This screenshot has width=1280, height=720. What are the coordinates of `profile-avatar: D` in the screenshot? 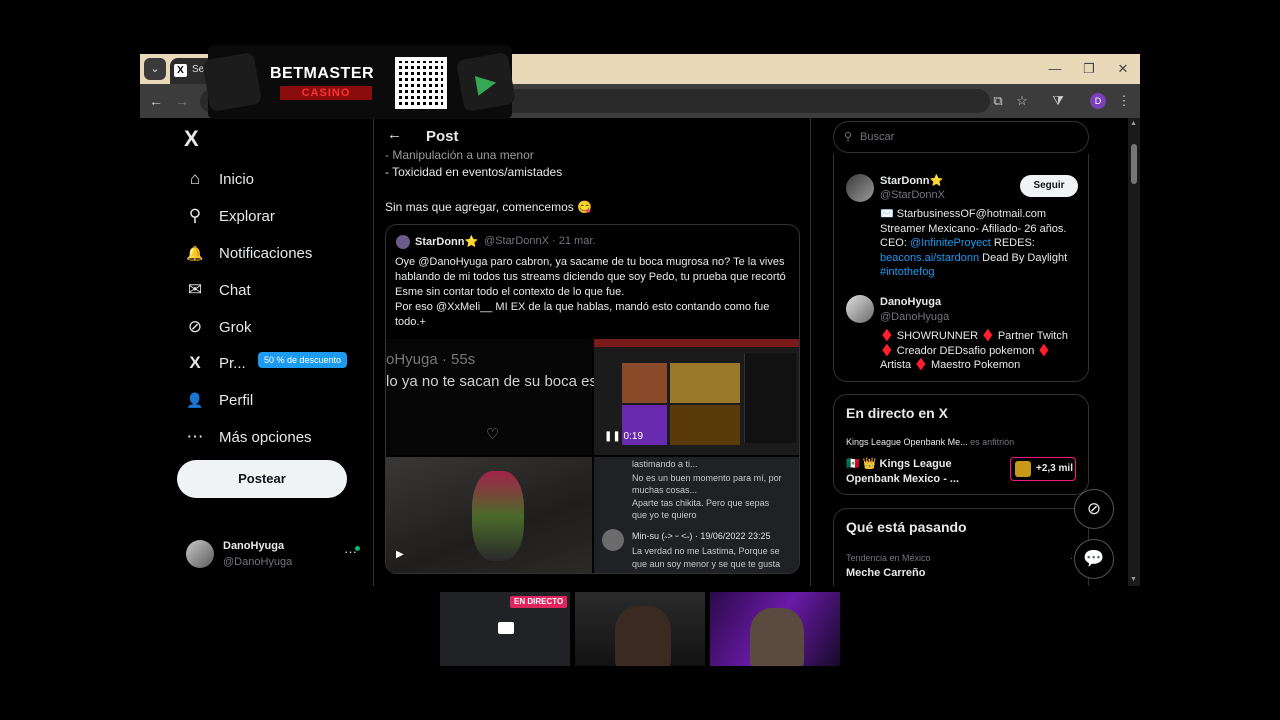 It's located at (1098, 101).